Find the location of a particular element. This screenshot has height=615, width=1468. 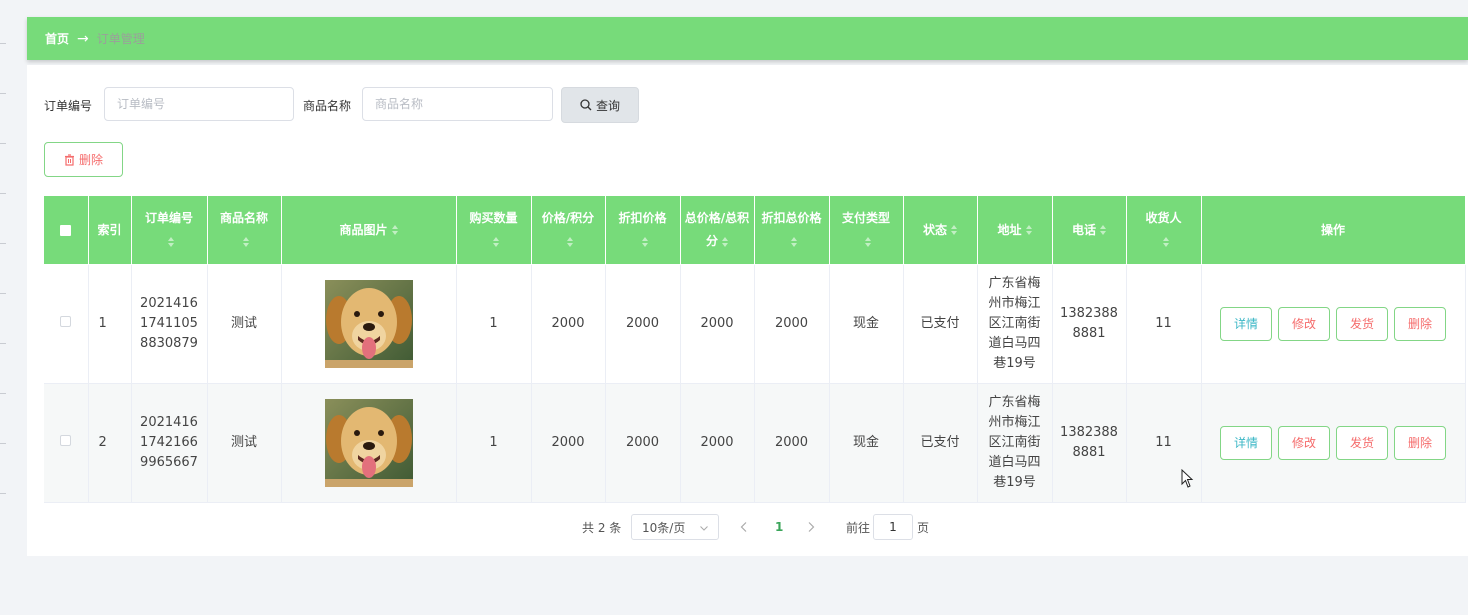

chevron-down-icon is located at coordinates (704, 527).